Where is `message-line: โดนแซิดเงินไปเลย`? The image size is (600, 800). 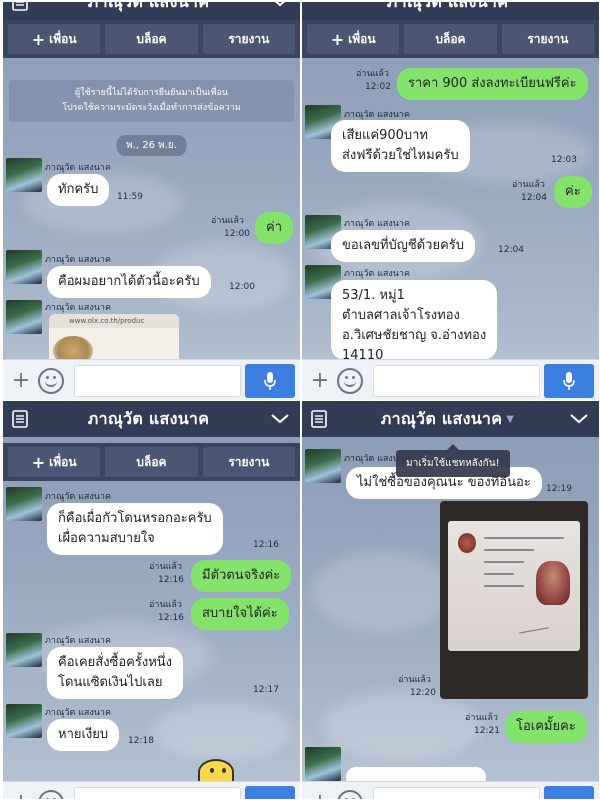
message-line: โดนแซิดเงินไปเลย is located at coordinates (110, 682).